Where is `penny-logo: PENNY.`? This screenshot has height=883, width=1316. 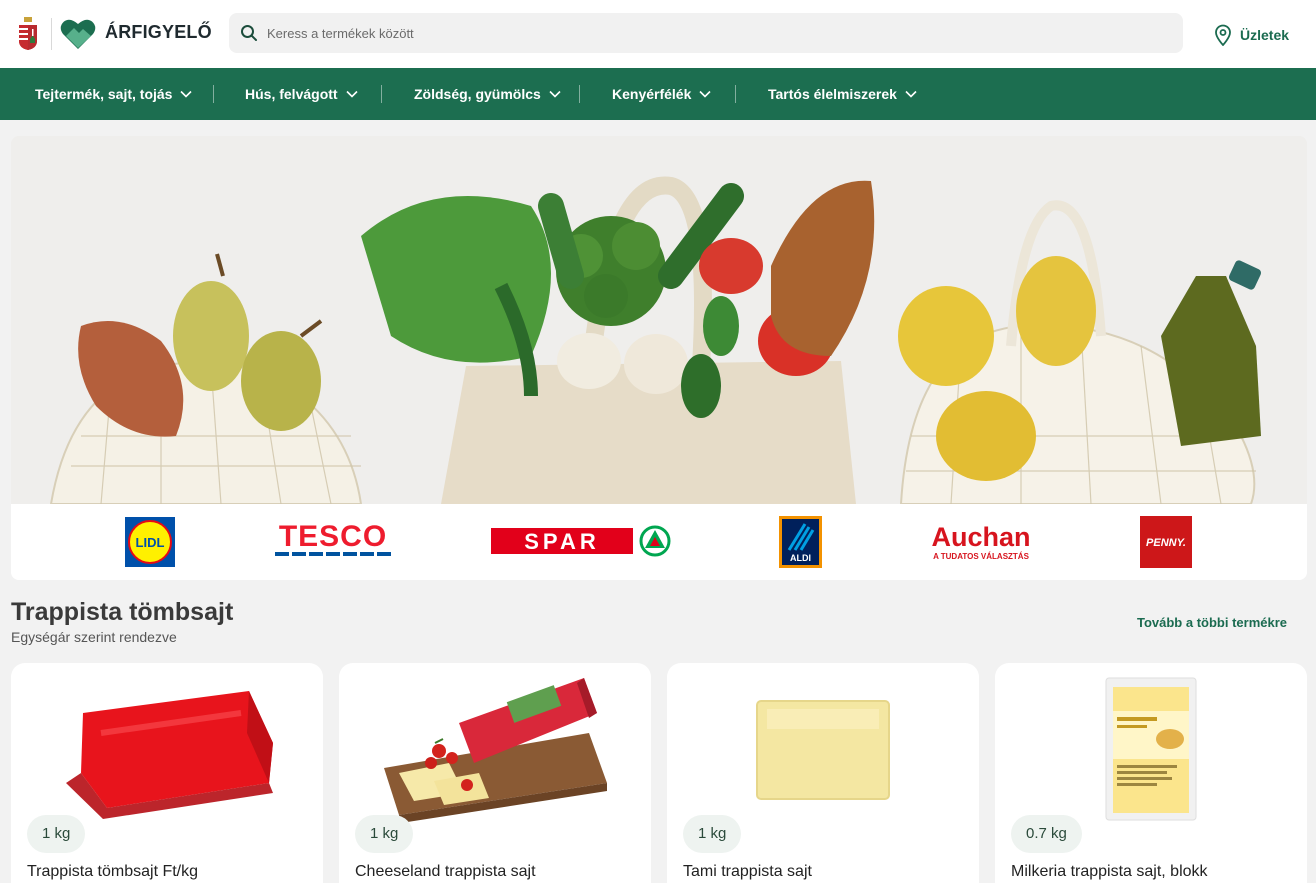 penny-logo: PENNY. is located at coordinates (1166, 542).